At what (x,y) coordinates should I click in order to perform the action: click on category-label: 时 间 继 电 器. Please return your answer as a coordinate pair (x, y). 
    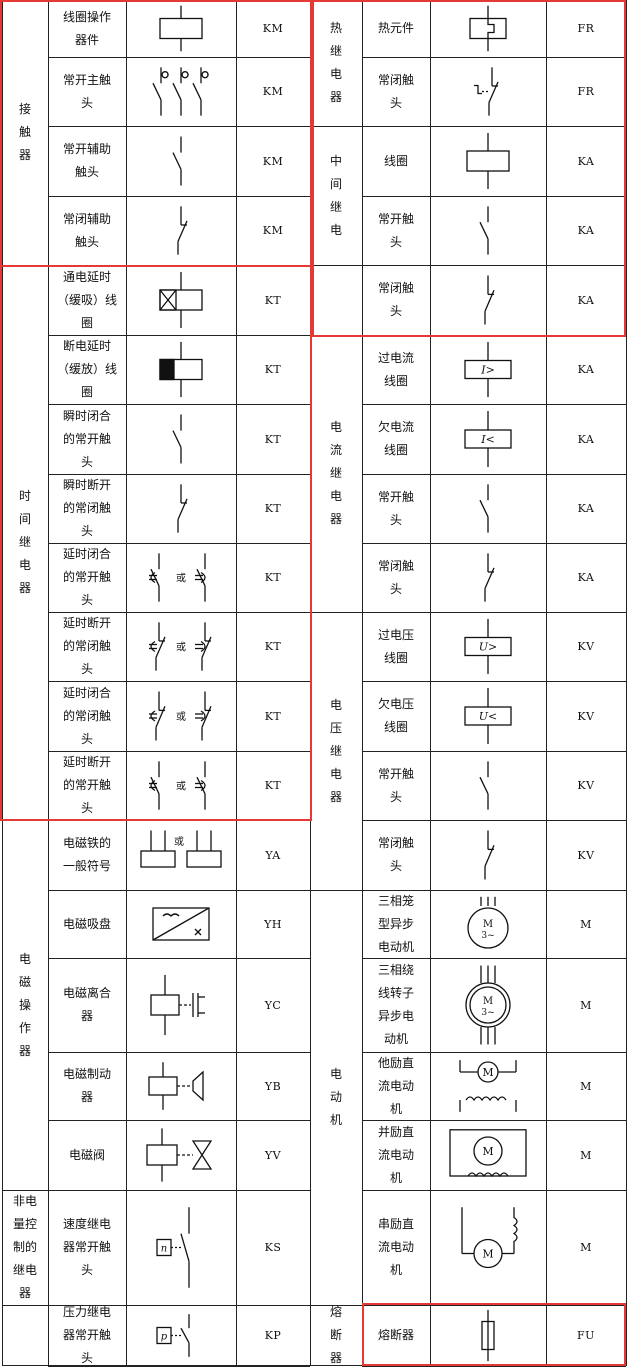
    Looking at the image, I should click on (24, 542).